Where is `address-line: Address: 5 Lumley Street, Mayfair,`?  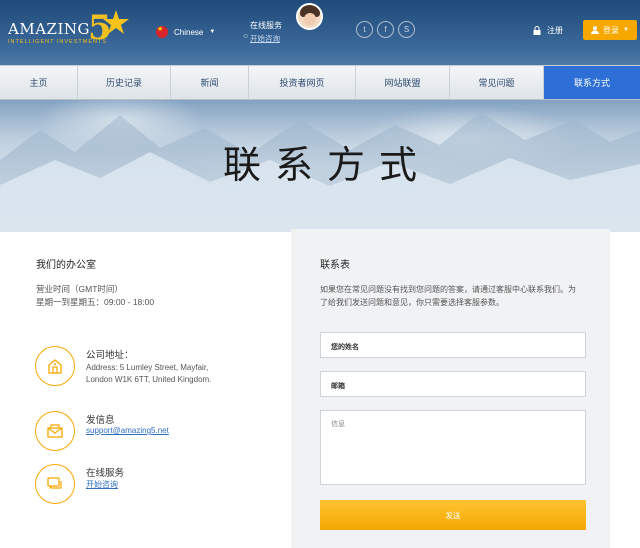
address-line: Address: 5 Lumley Street, Mayfair, is located at coordinates (147, 367).